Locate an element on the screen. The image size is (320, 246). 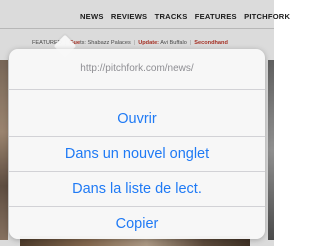
add-to-reading-list-button: Dans la liste de lect. is located at coordinates (137, 188).